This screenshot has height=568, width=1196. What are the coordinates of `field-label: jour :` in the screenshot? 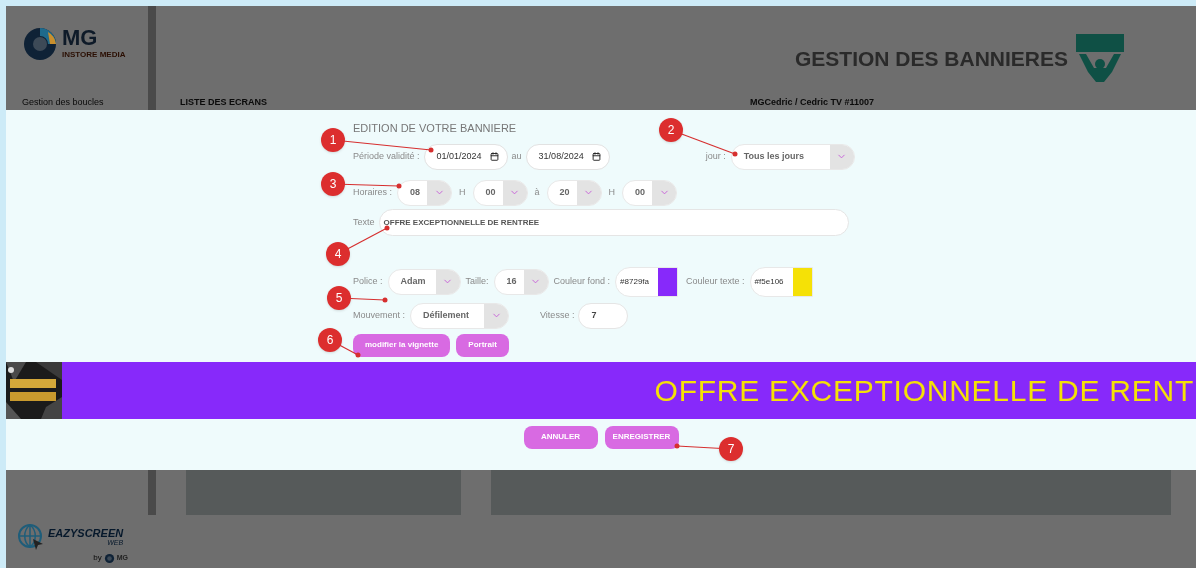 It's located at (715, 156).